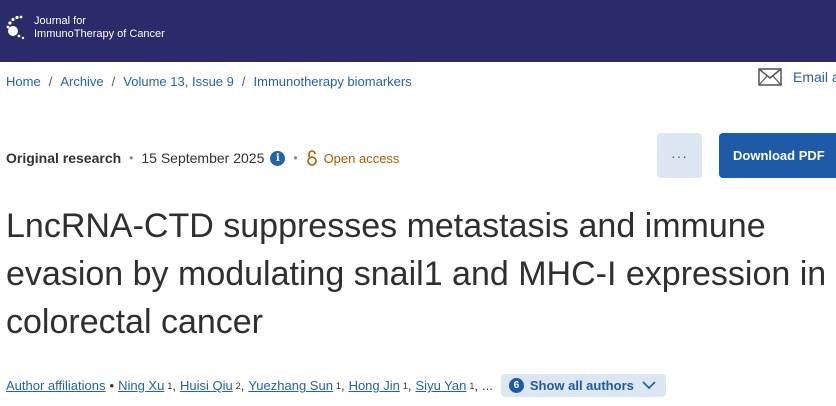 The height and width of the screenshot is (406, 836). I want to click on breadcrumb-issue: Volume 13, Issue 9, so click(178, 81).